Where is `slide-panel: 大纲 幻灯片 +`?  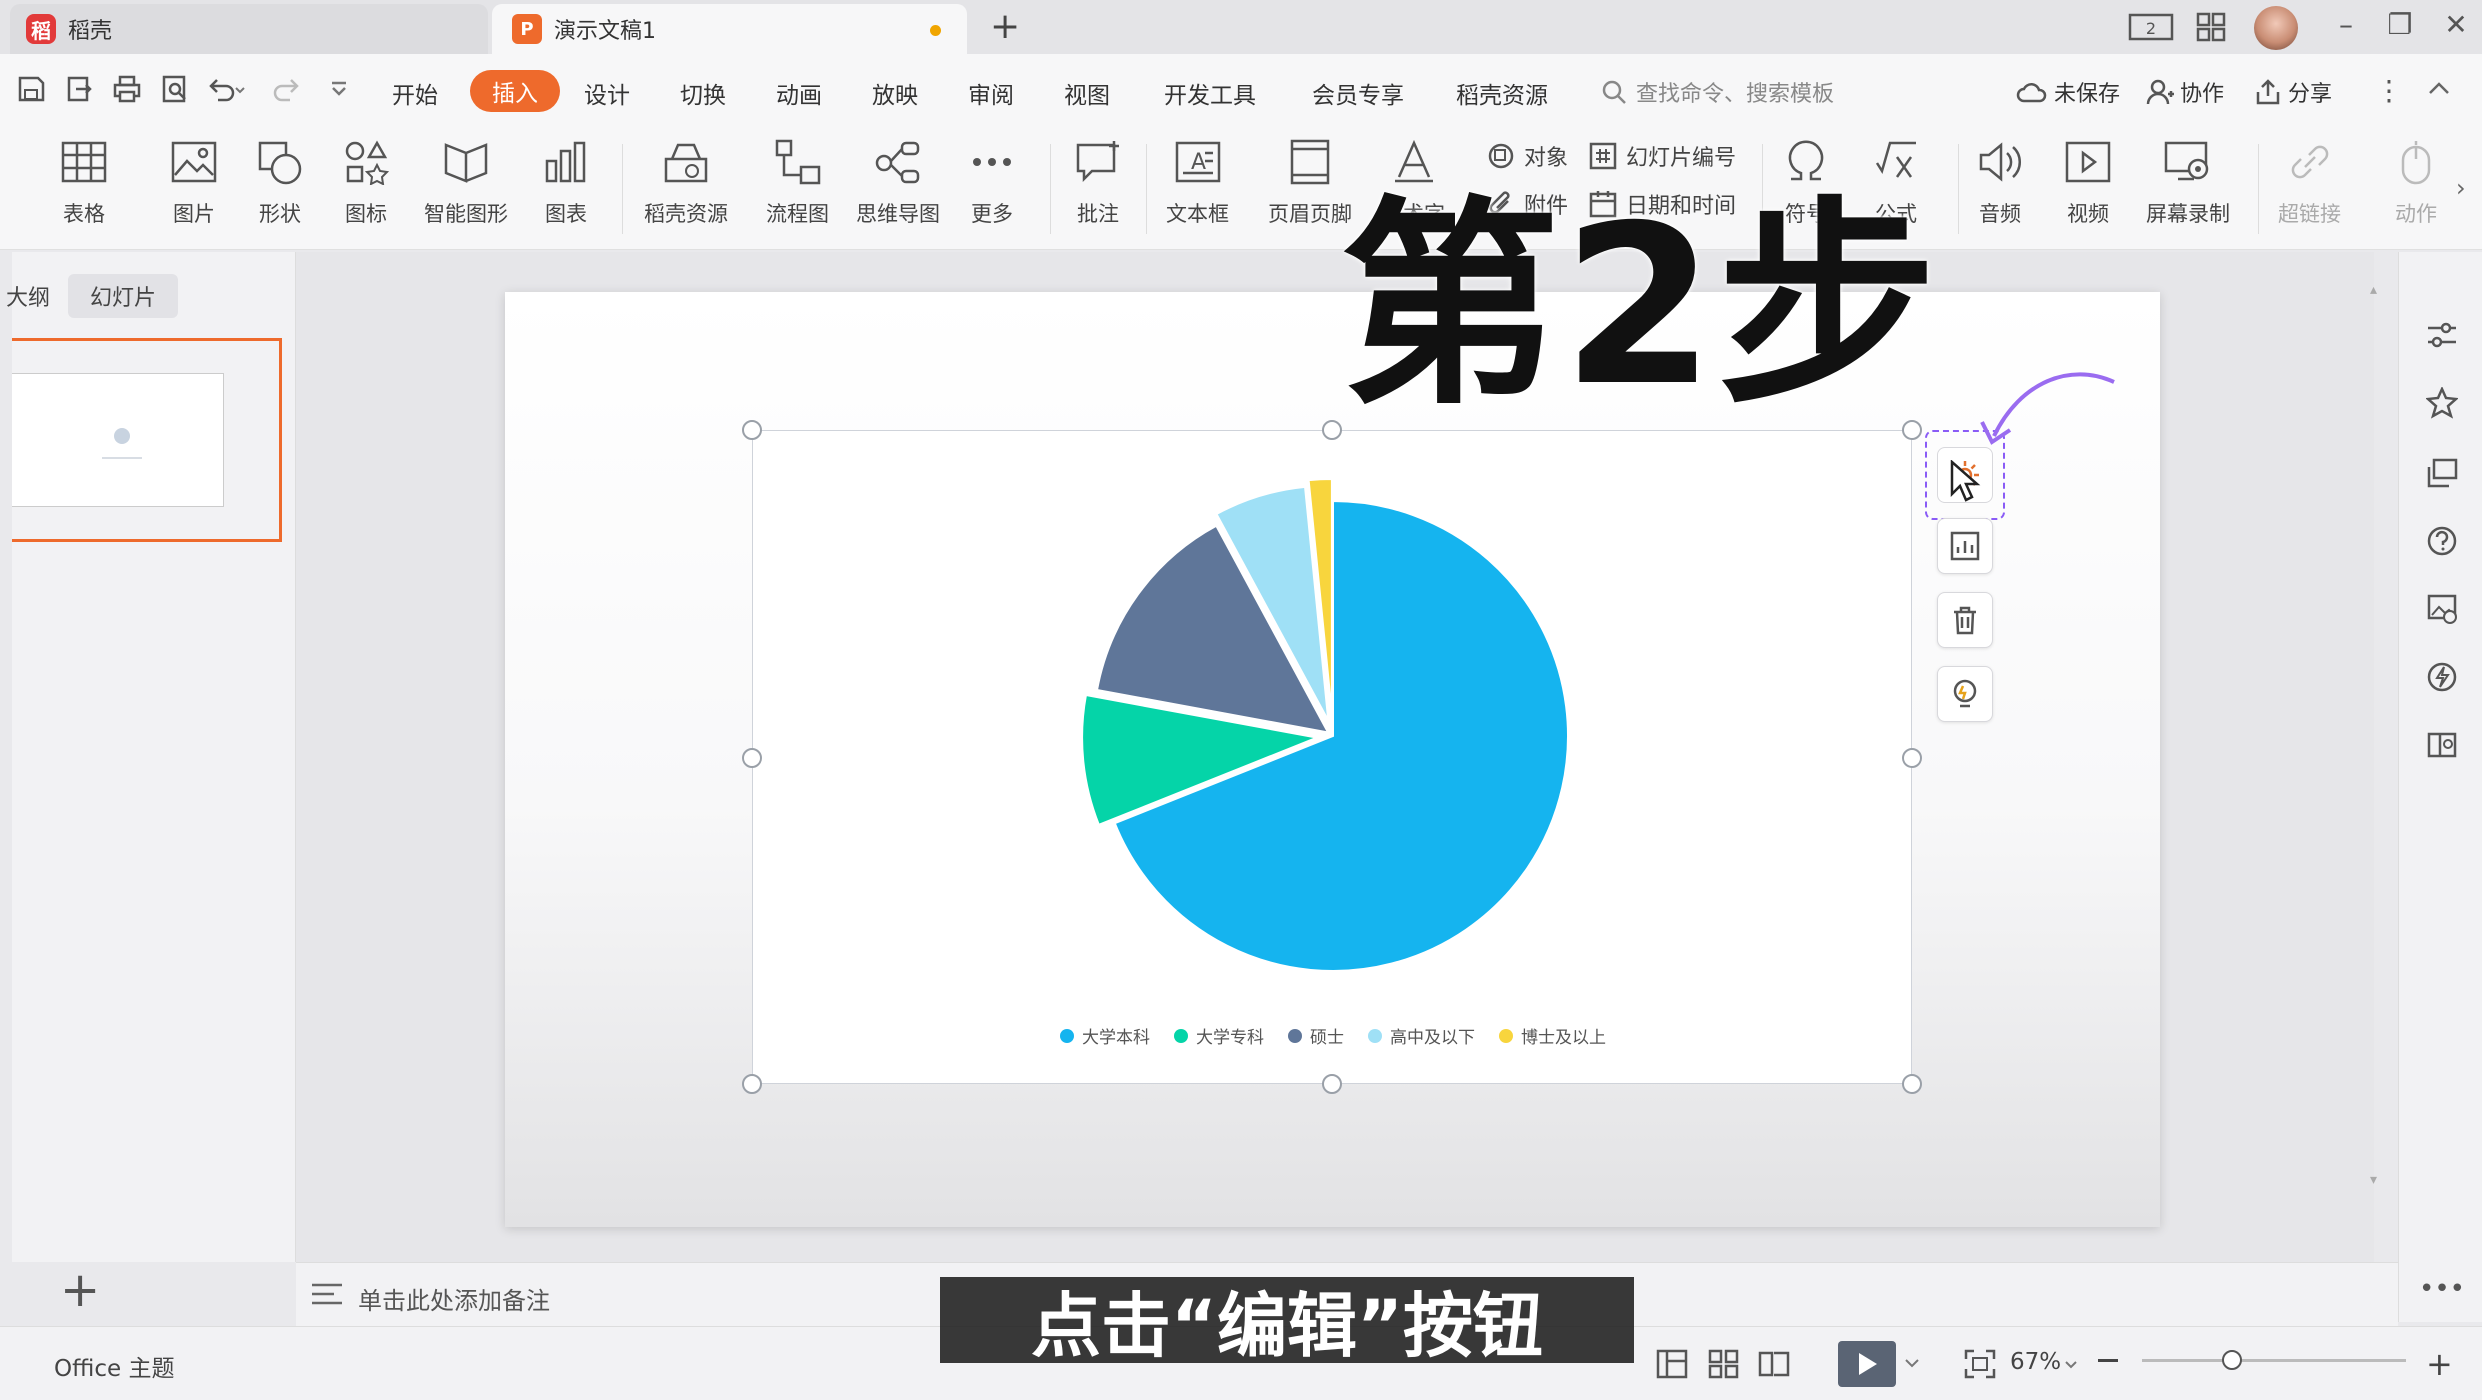
slide-panel: 大纲 幻灯片 + is located at coordinates (151, 785).